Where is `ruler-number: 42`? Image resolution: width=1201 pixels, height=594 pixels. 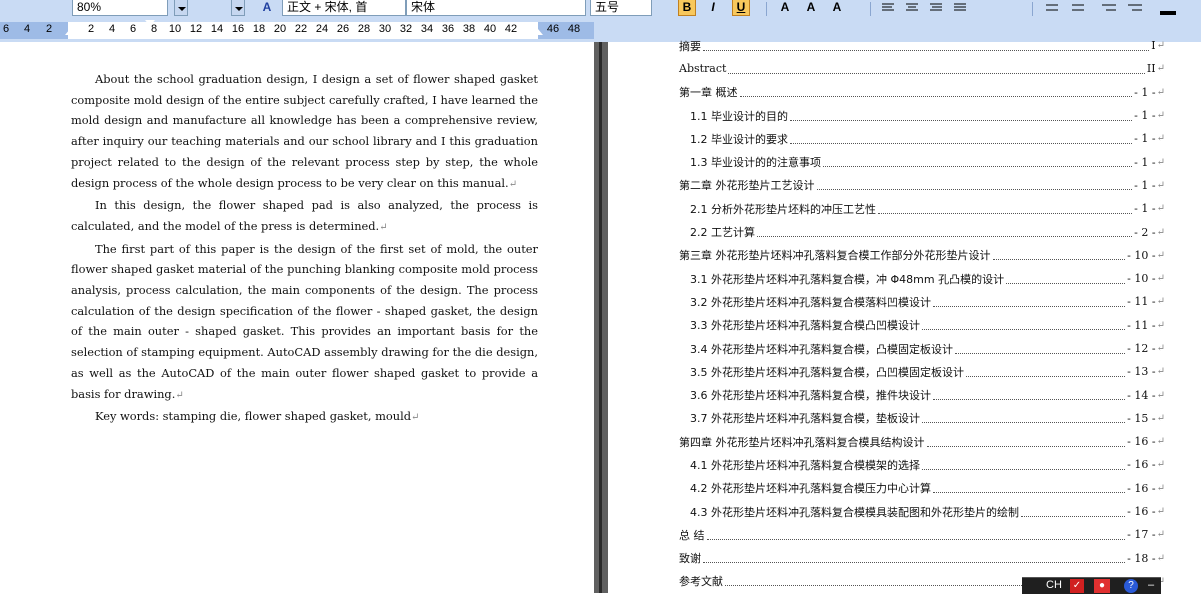
ruler-number: 42 is located at coordinates (511, 29).